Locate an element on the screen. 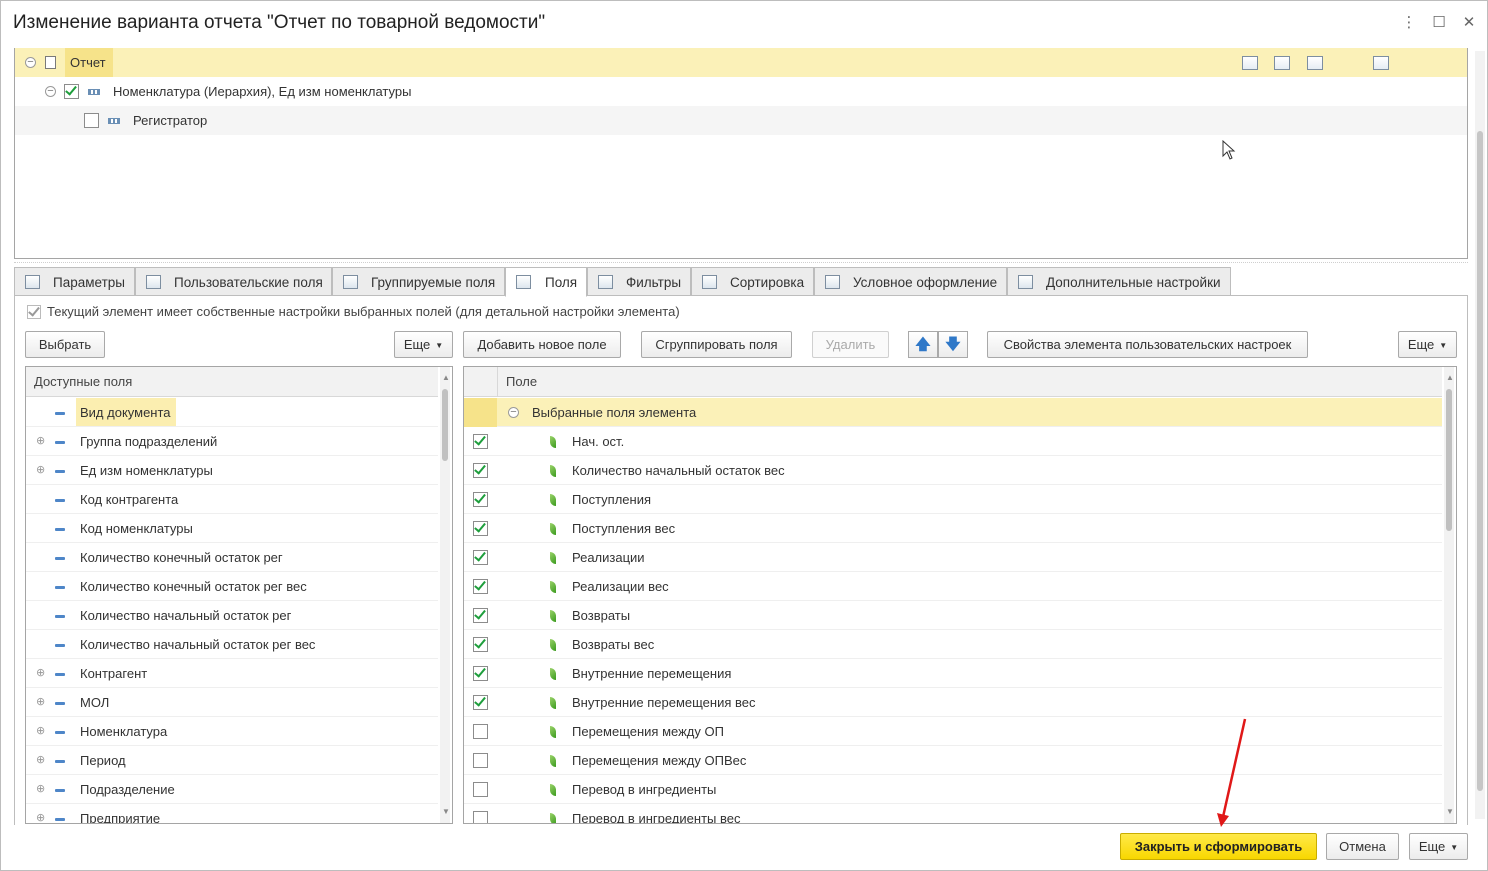 This screenshot has width=1488, height=871. sort-icon is located at coordinates (1315, 63).